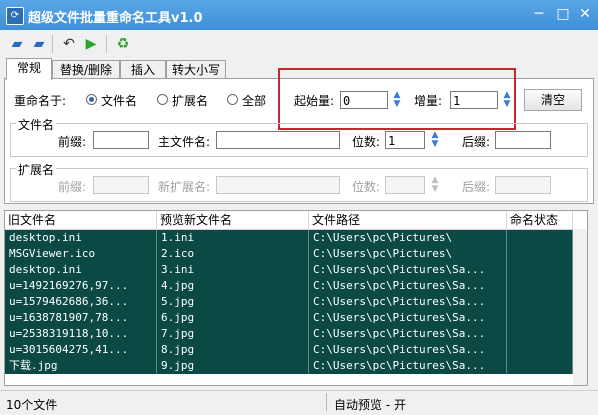 This screenshot has height=415, width=598. Describe the element at coordinates (232, 99) in the screenshot. I see `radio-all` at that location.